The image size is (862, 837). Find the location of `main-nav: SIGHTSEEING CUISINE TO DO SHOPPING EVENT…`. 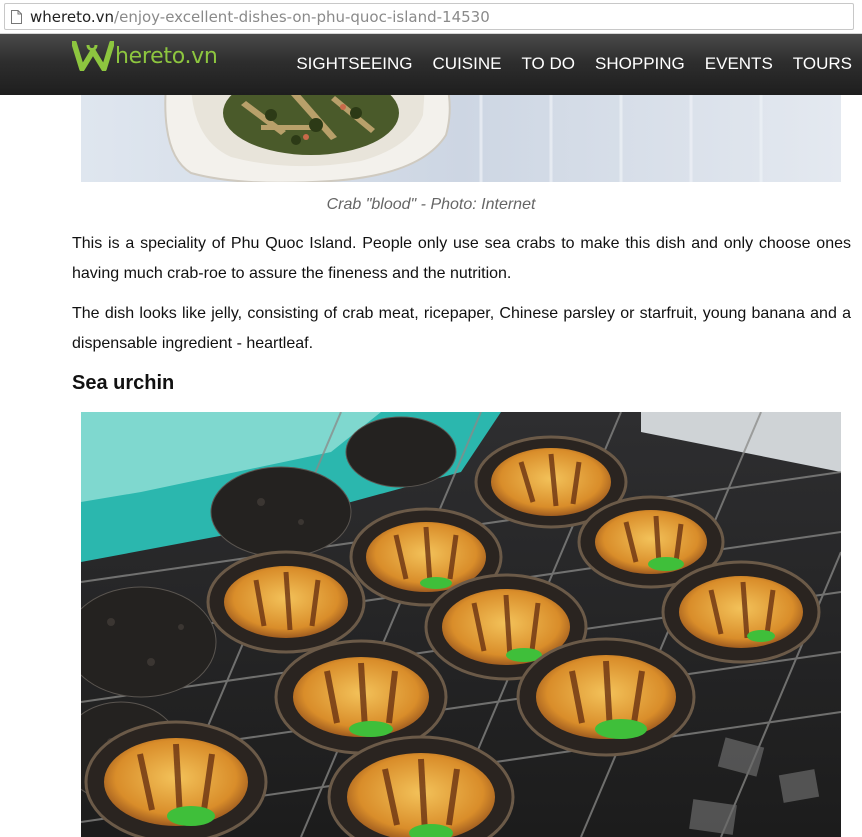

main-nav: SIGHTSEEING CUISINE TO DO SHOPPING EVENT… is located at coordinates (564, 64).